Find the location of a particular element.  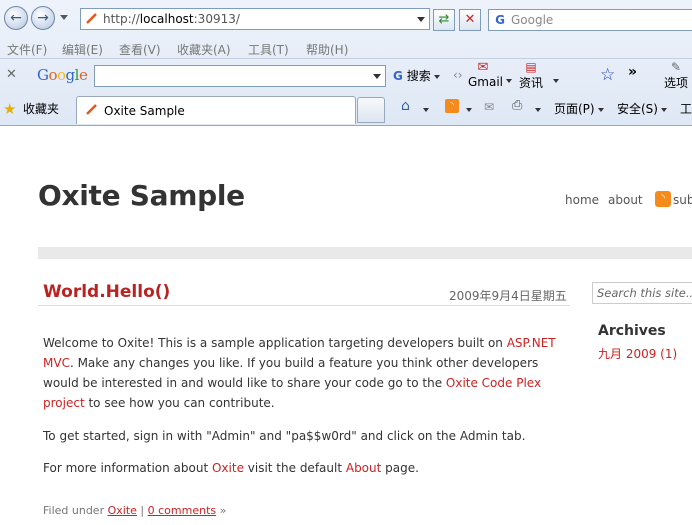

address-row: ← → http://localhost:30913/ ⇄ ✕ G Google is located at coordinates (346, 19).